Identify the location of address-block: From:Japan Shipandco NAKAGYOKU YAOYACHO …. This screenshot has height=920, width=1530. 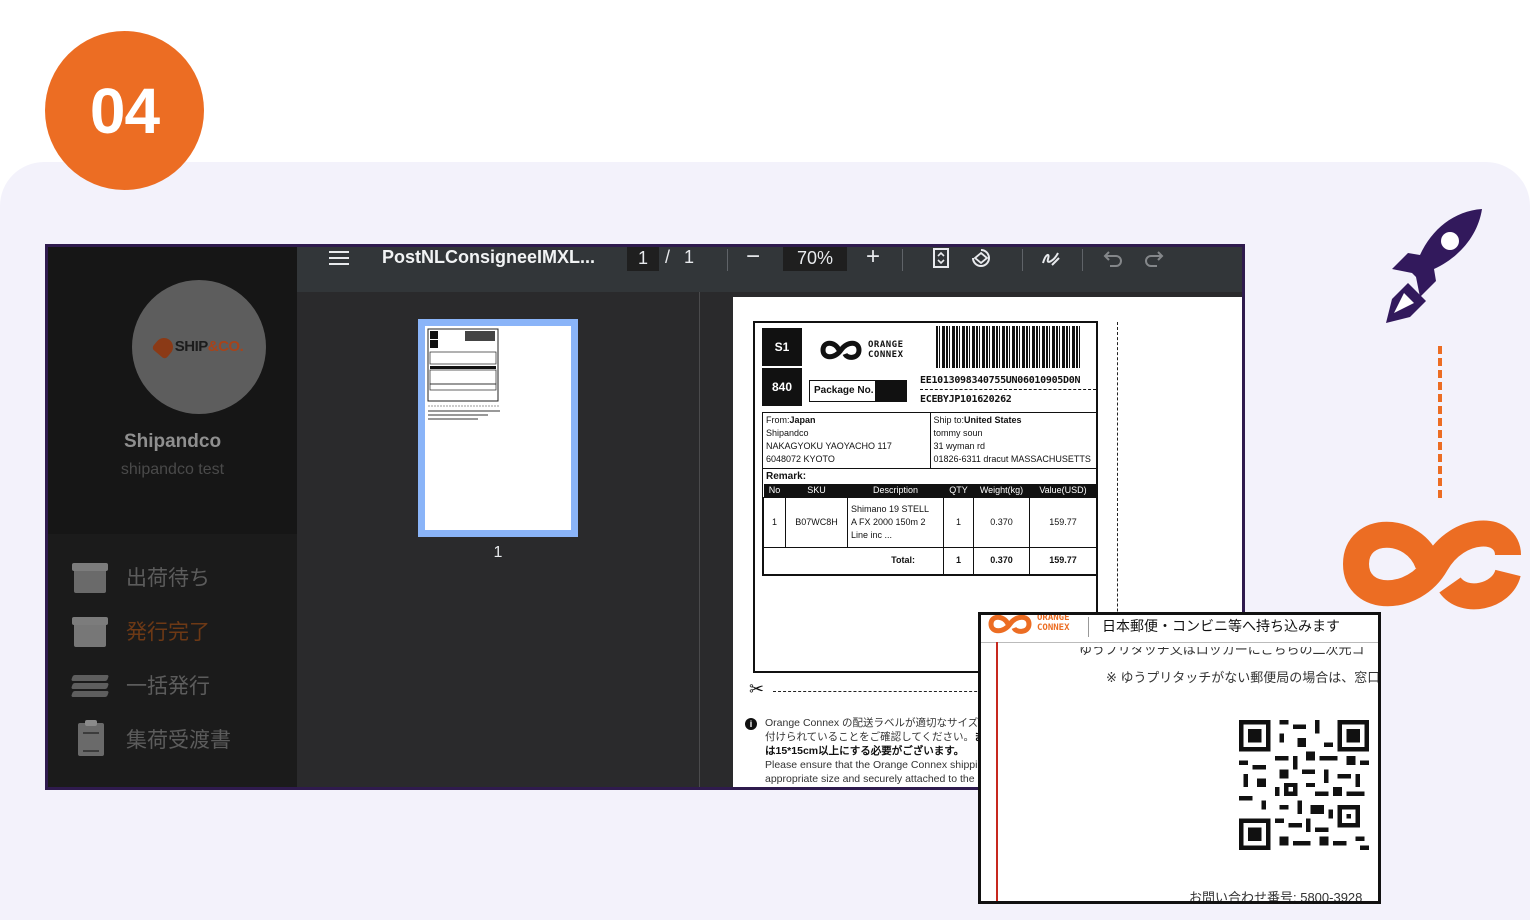
(930, 440).